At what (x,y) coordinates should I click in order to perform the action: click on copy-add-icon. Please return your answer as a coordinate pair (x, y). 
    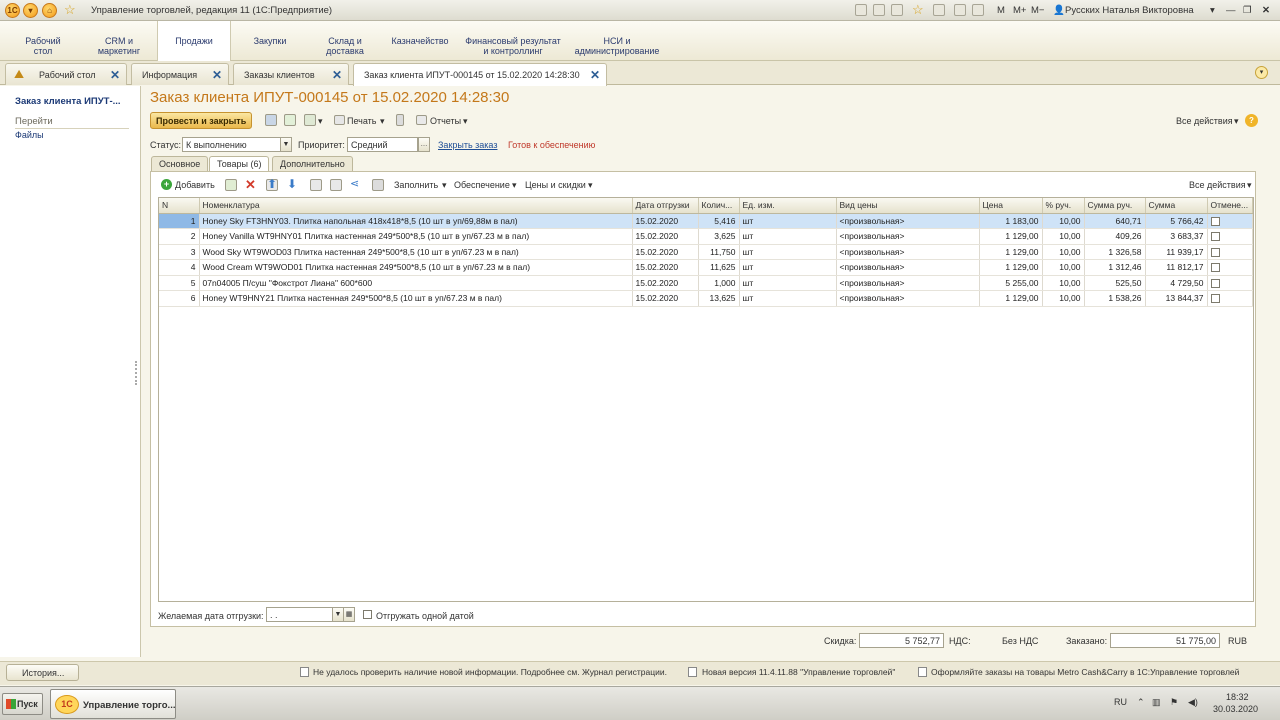
    Looking at the image, I should click on (231, 185).